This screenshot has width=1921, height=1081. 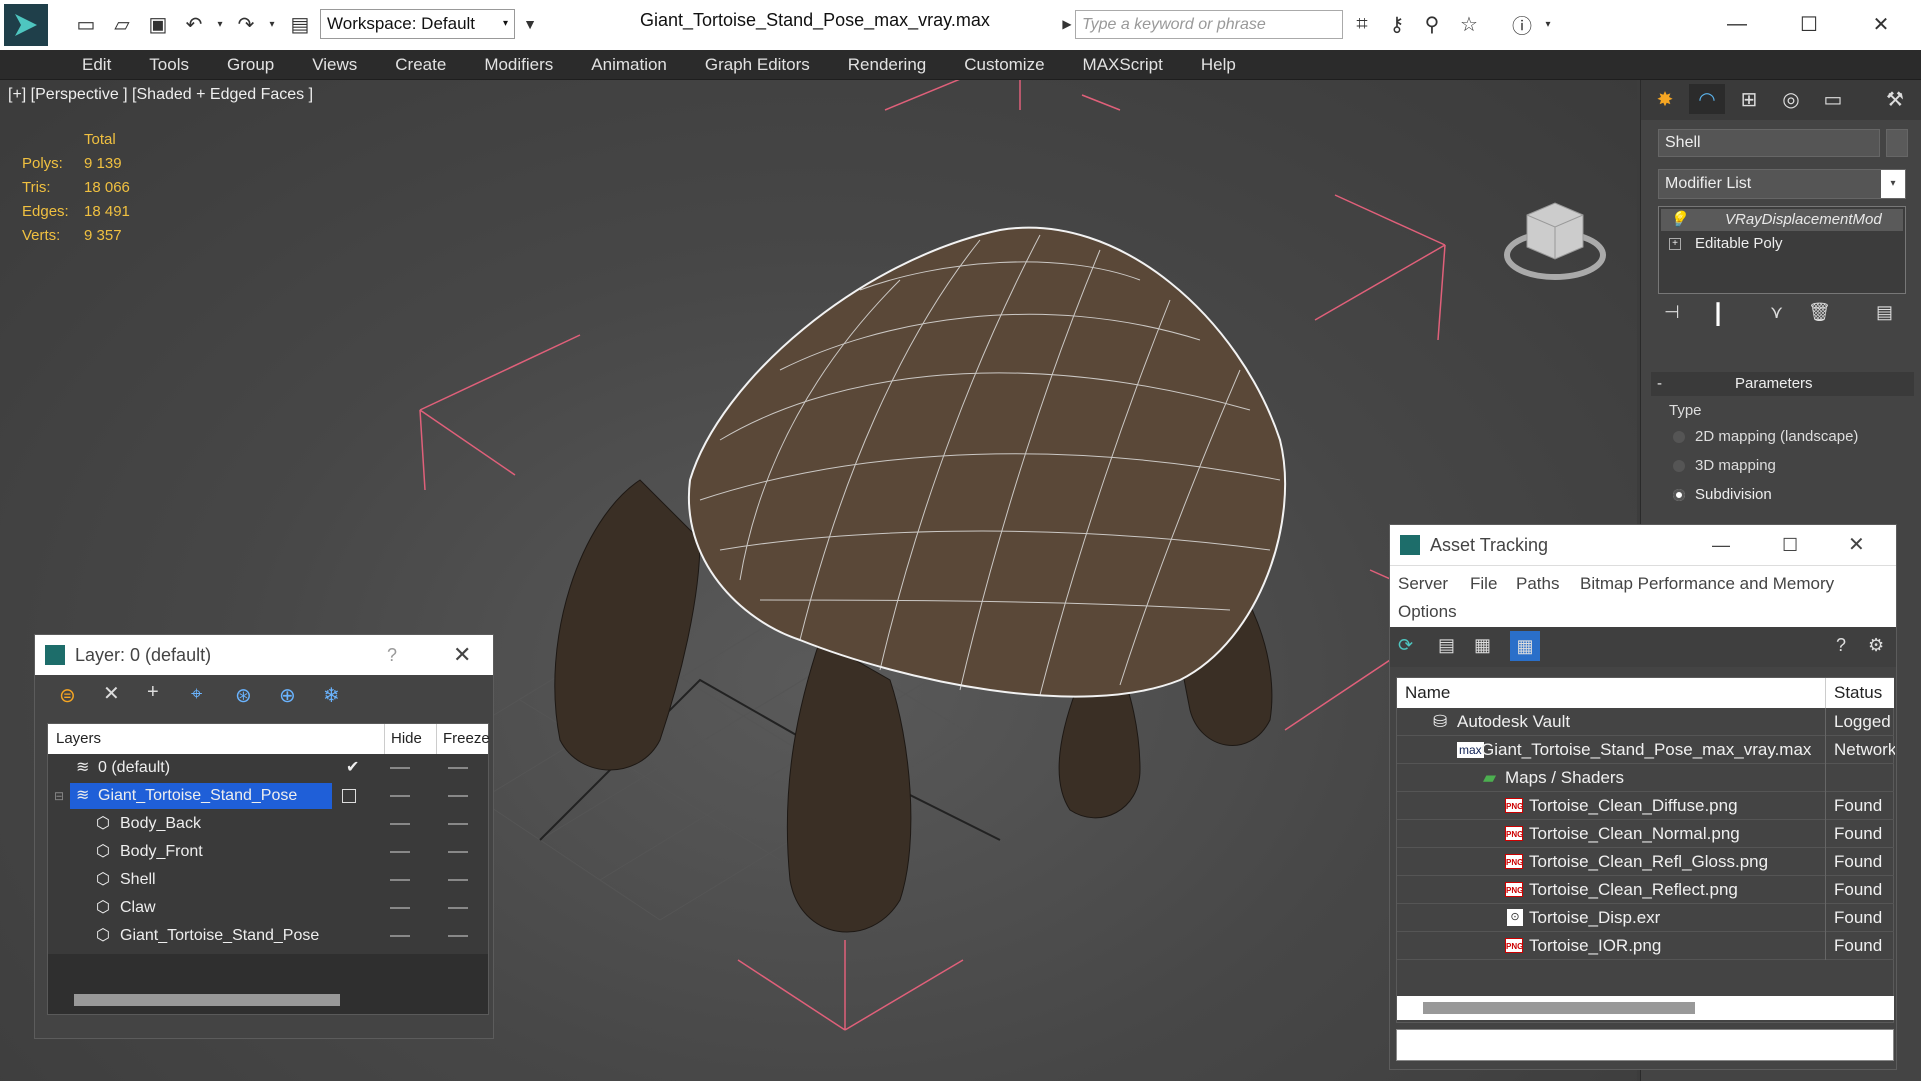 I want to click on object-row-body-front: ⬡ Body_Front, so click(x=268, y=852).